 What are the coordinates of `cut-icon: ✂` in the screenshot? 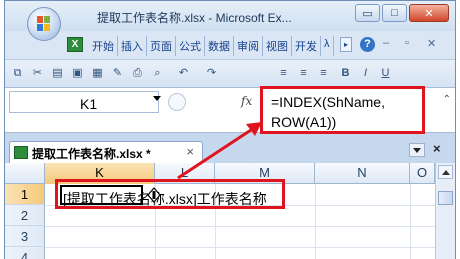 It's located at (37, 73).